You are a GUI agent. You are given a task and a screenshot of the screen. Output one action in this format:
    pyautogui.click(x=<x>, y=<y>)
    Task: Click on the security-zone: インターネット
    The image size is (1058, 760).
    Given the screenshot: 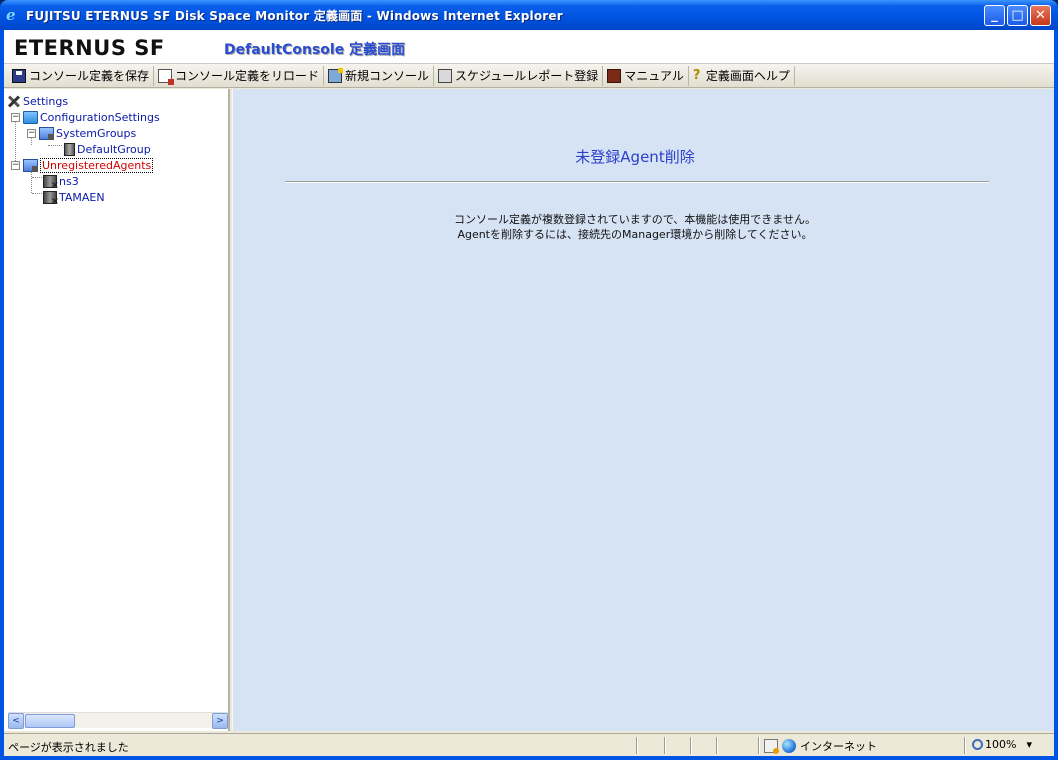 What is the action you would take?
    pyautogui.click(x=820, y=746)
    